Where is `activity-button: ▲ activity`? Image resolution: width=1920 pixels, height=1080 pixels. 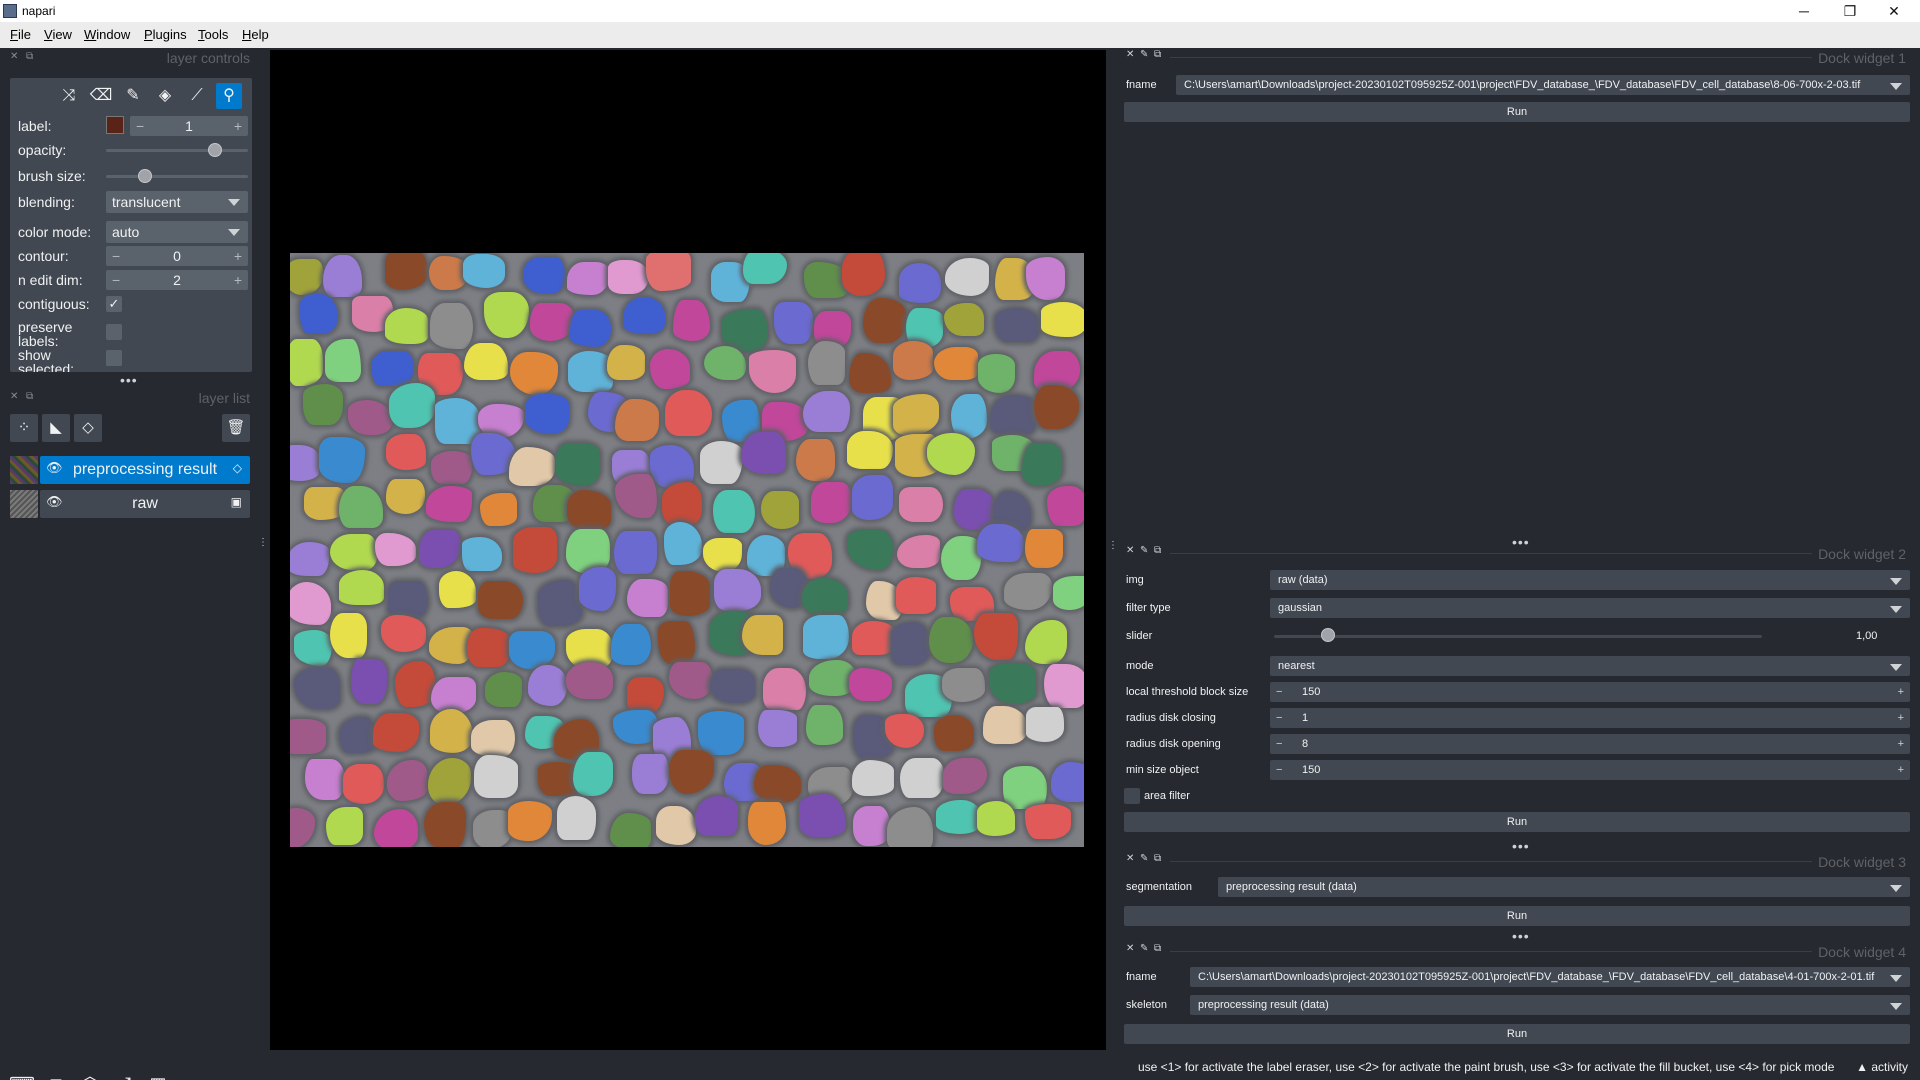
activity-button: ▲ activity is located at coordinates (1882, 1067).